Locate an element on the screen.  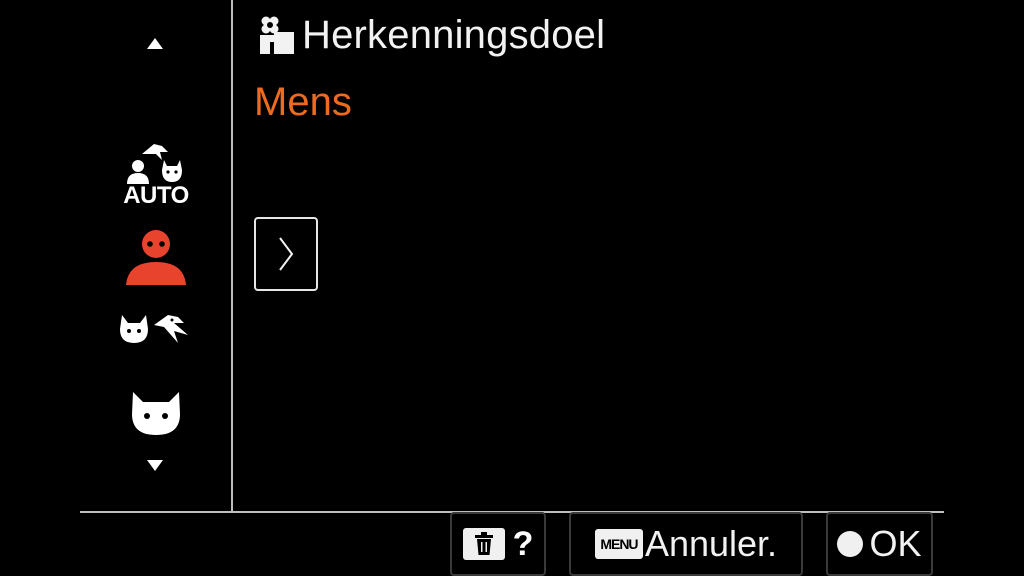
trash-icon is located at coordinates (483, 544).